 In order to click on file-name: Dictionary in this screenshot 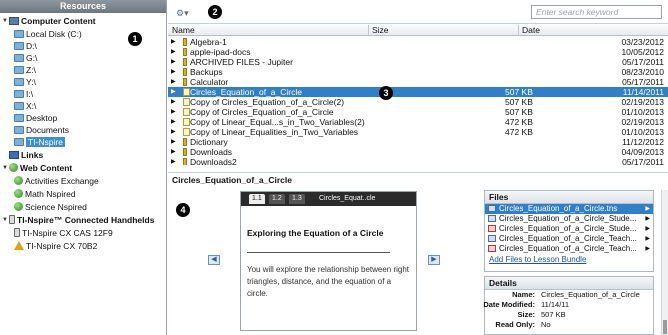, I will do `click(209, 142)`.